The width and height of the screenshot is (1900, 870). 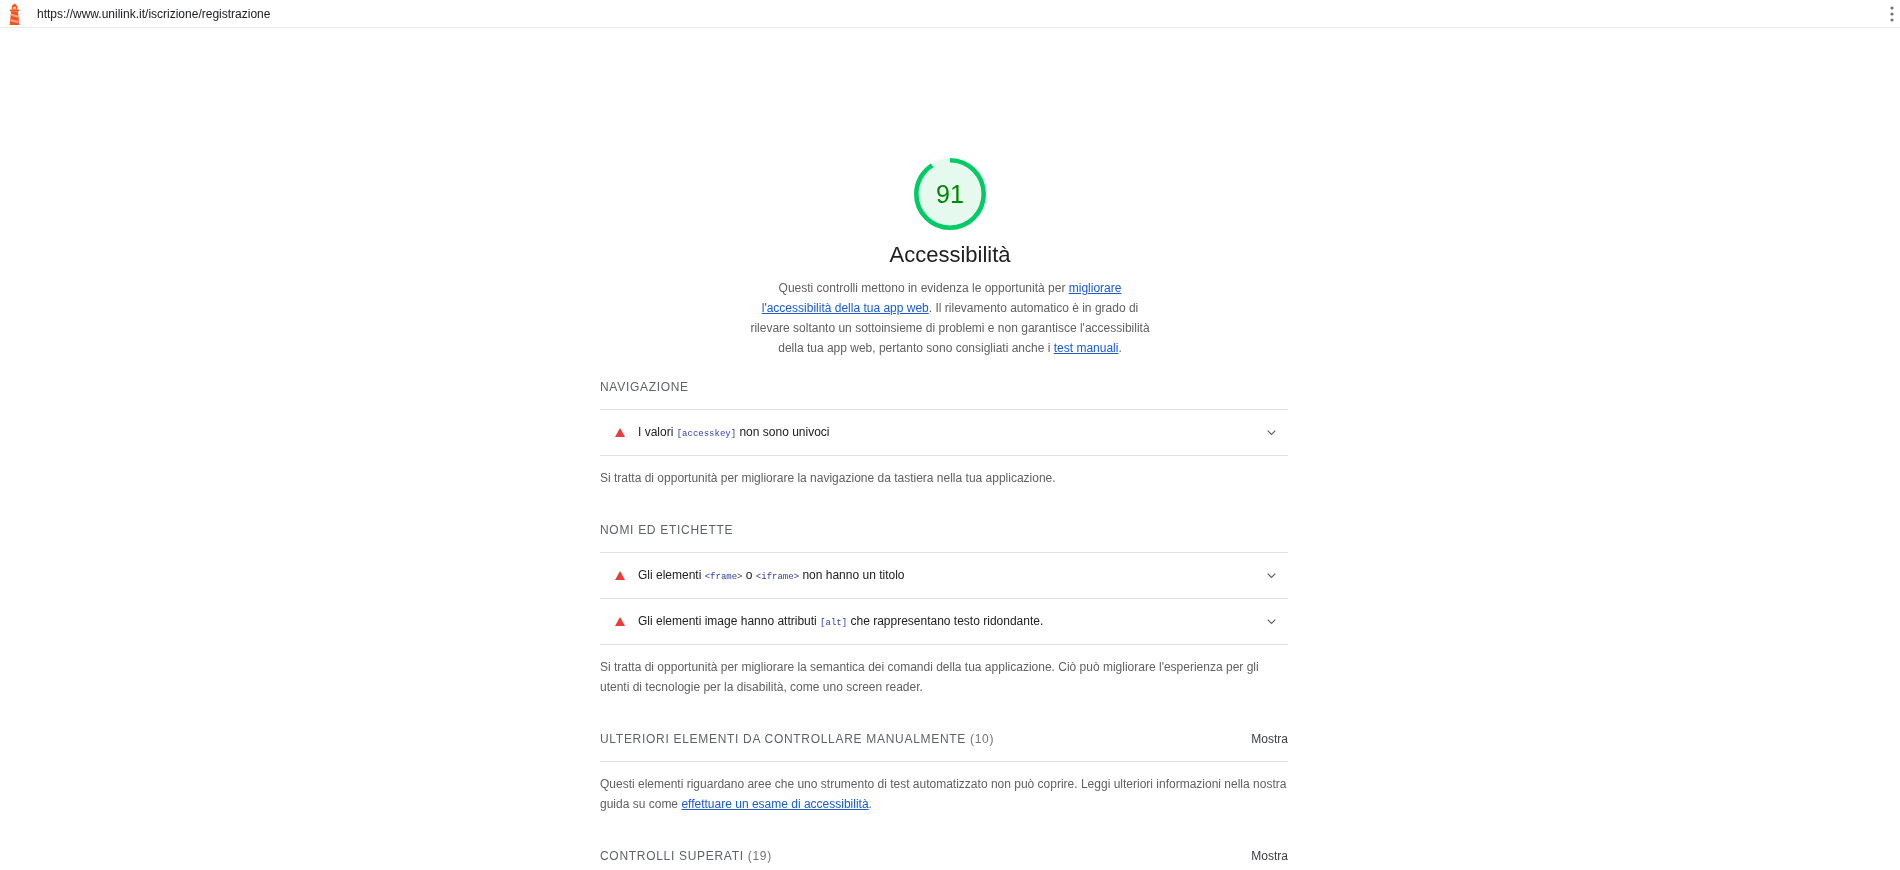 What do you see at coordinates (845, 308) in the screenshot?
I see `text-link: l'accessibilità della tua app web` at bounding box center [845, 308].